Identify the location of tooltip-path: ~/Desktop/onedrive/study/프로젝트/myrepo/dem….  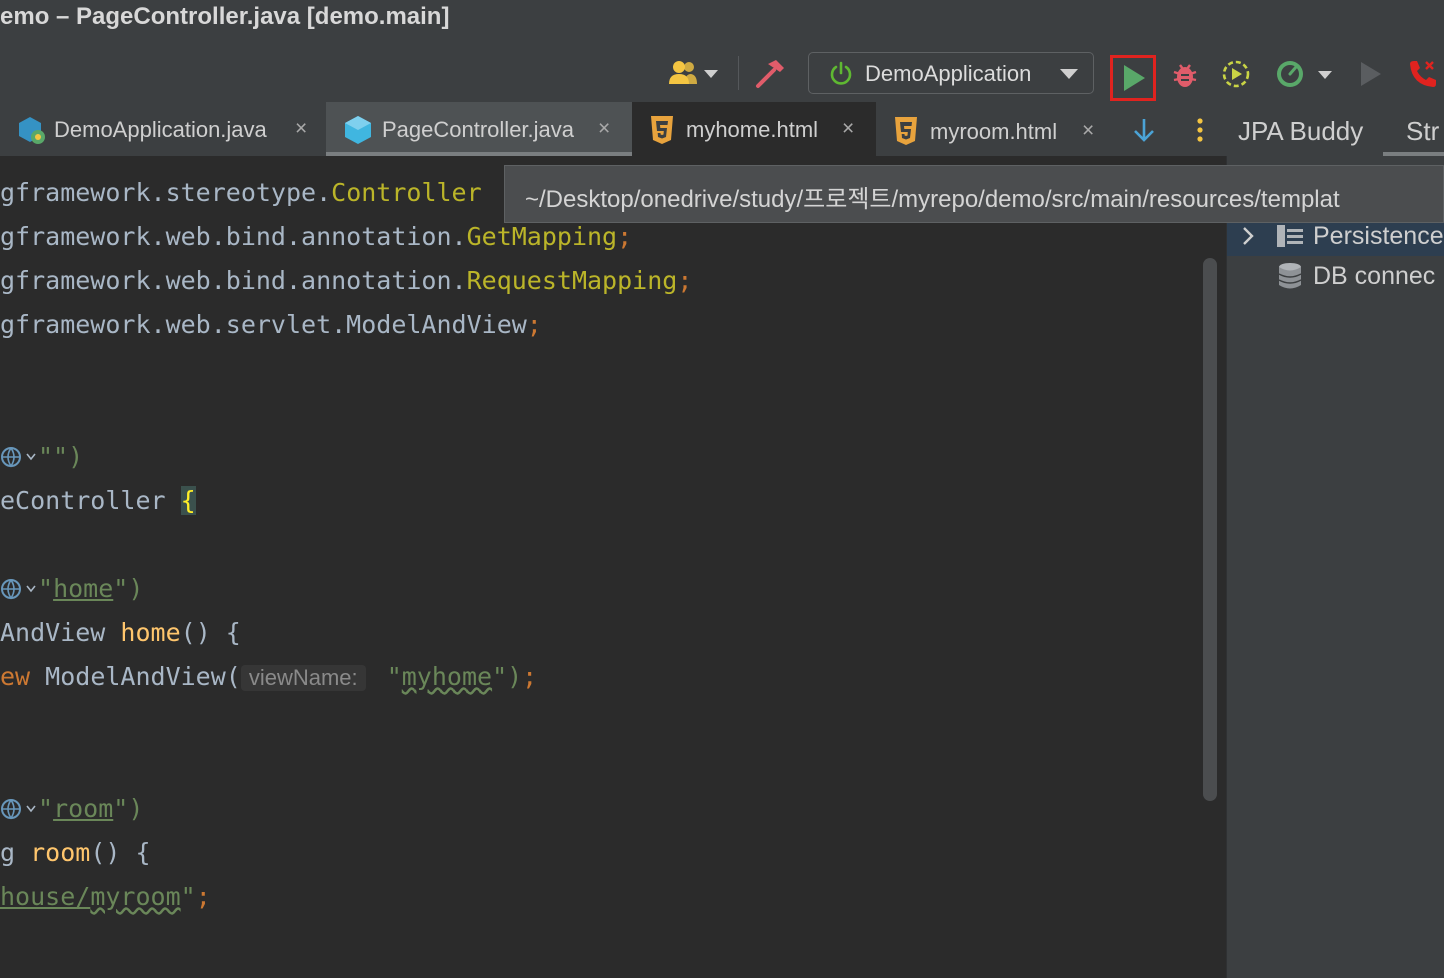
(932, 199).